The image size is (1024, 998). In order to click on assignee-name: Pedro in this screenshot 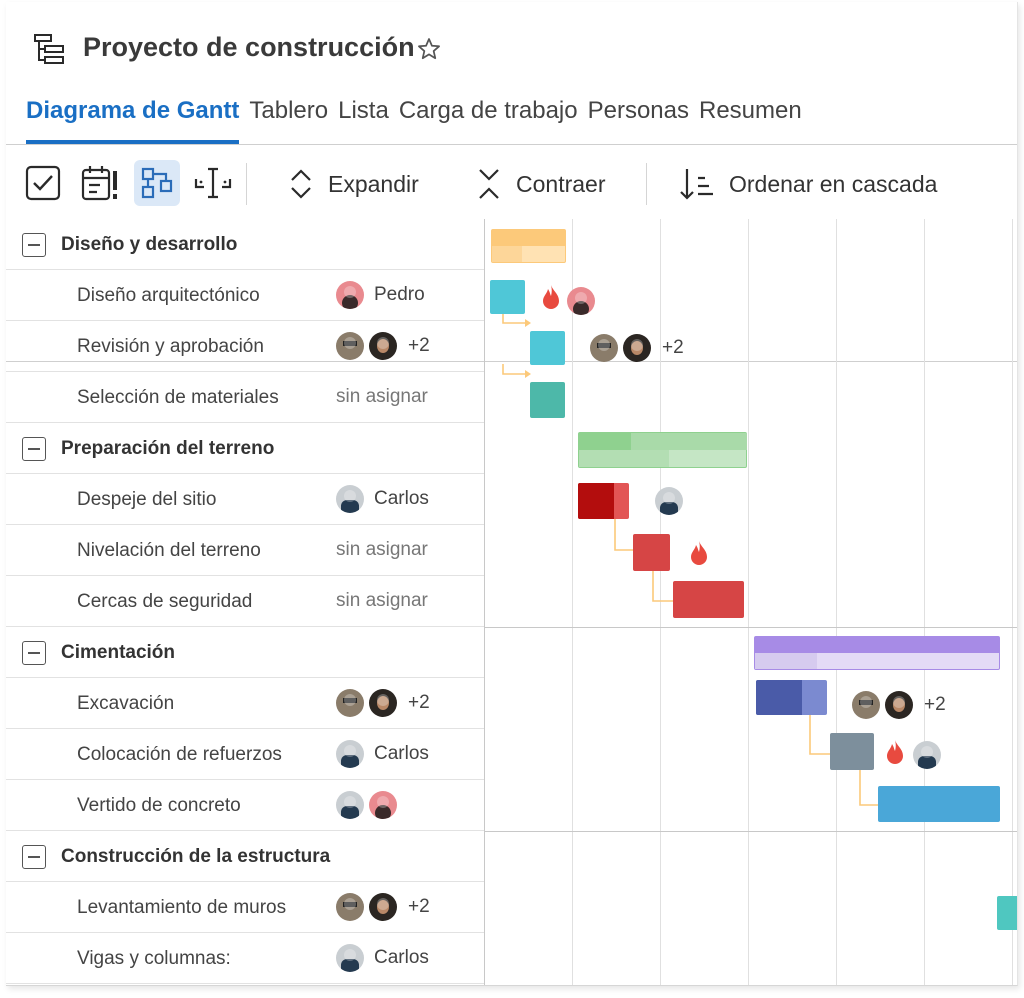, I will do `click(399, 294)`.